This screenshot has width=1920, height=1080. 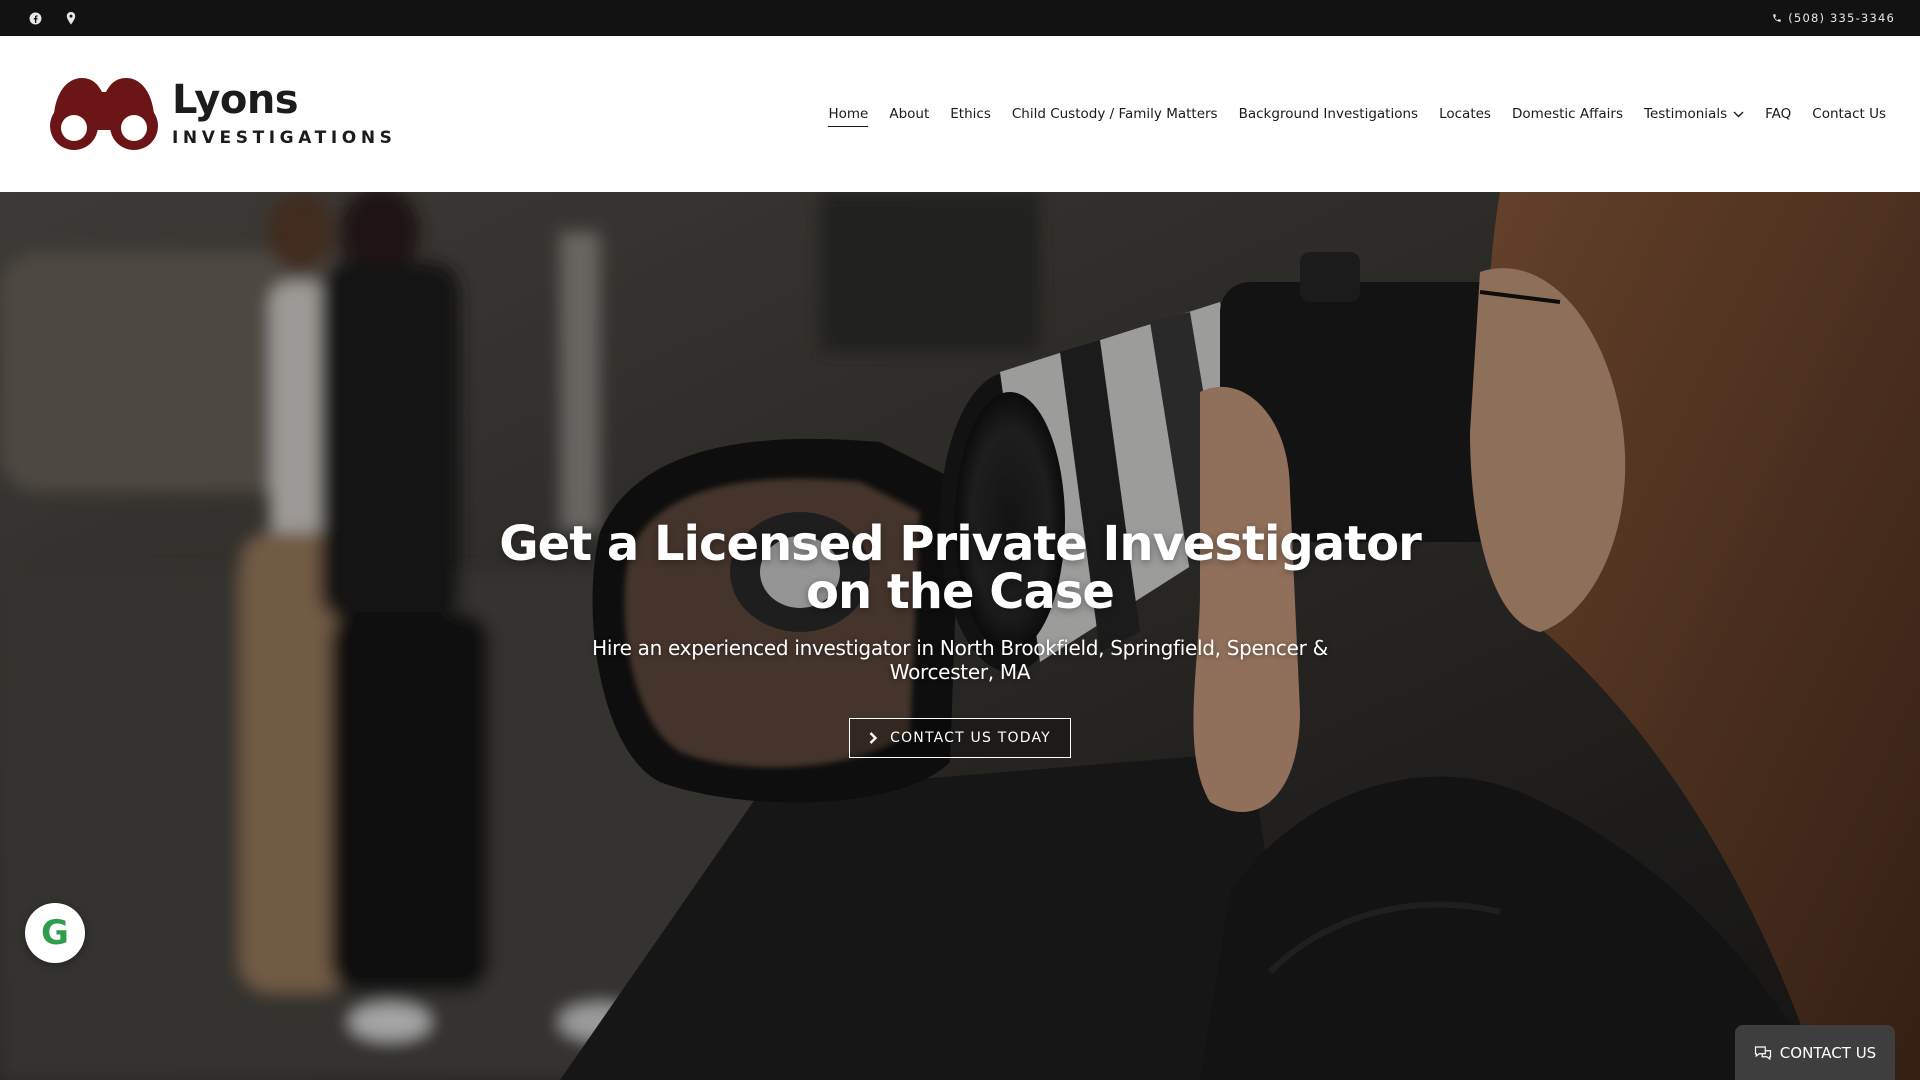 I want to click on nav-item-home: Home, so click(x=848, y=114).